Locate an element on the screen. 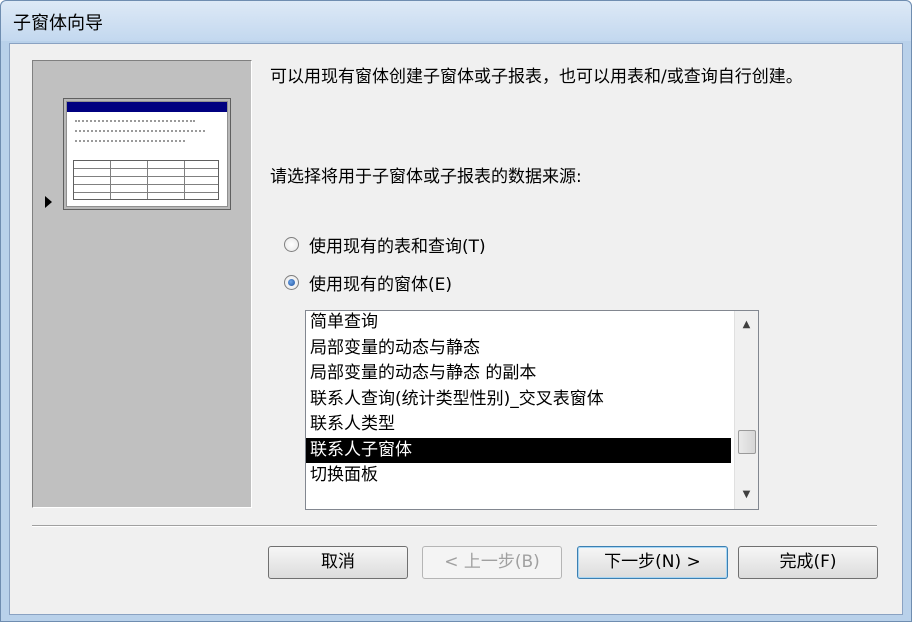 The image size is (912, 622). cancel-button: 取消 is located at coordinates (338, 562).